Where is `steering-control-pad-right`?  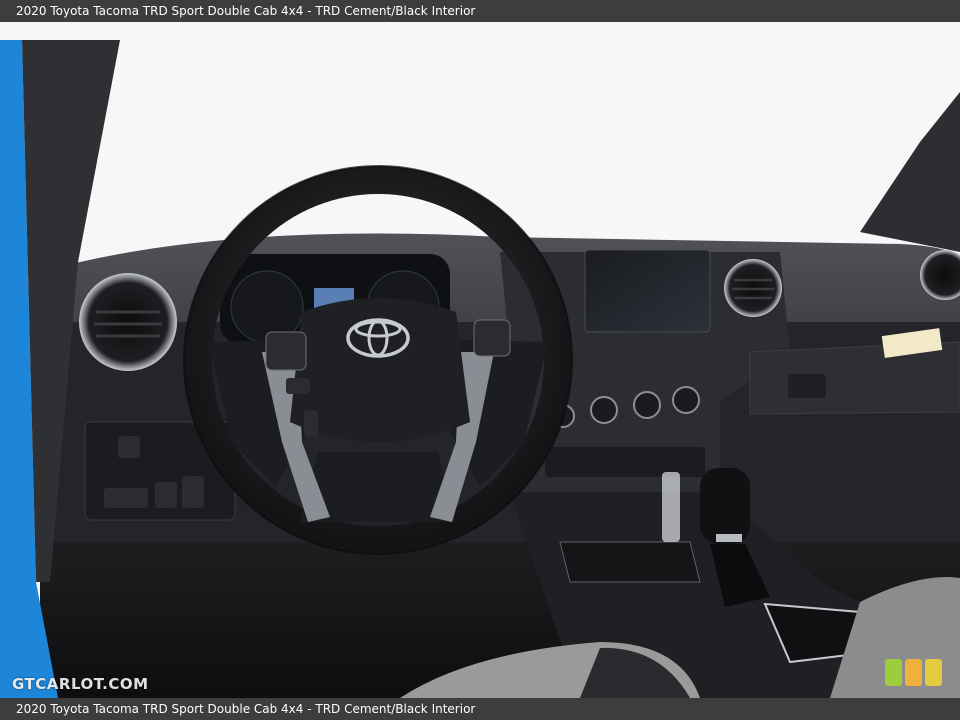 steering-control-pad-right is located at coordinates (492, 338).